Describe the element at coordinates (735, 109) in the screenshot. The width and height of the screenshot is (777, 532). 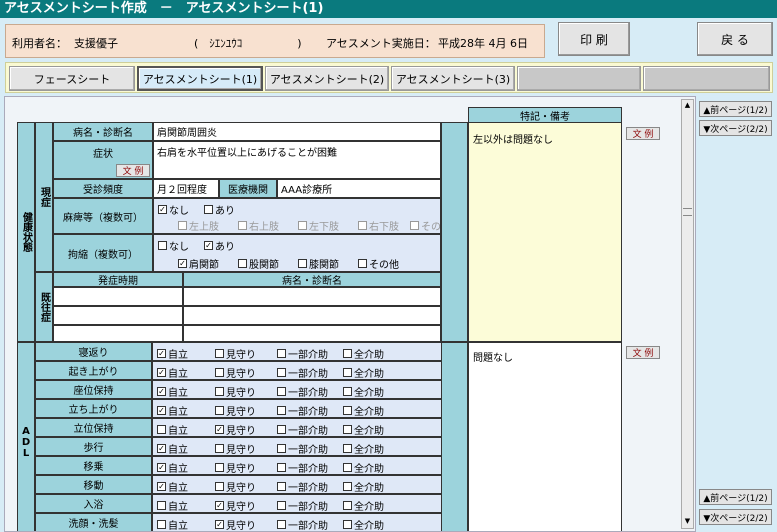
I see `prev-page-button-top: ▲前ページ(1/2)` at that location.